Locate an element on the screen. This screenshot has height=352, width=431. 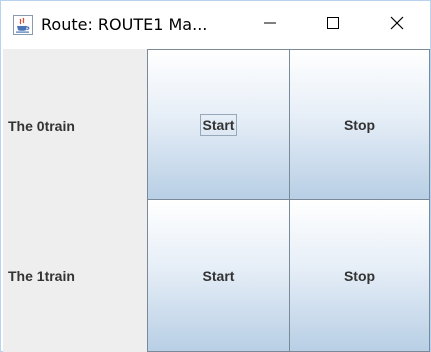
java-coffee-cup-icon is located at coordinates (23, 25).